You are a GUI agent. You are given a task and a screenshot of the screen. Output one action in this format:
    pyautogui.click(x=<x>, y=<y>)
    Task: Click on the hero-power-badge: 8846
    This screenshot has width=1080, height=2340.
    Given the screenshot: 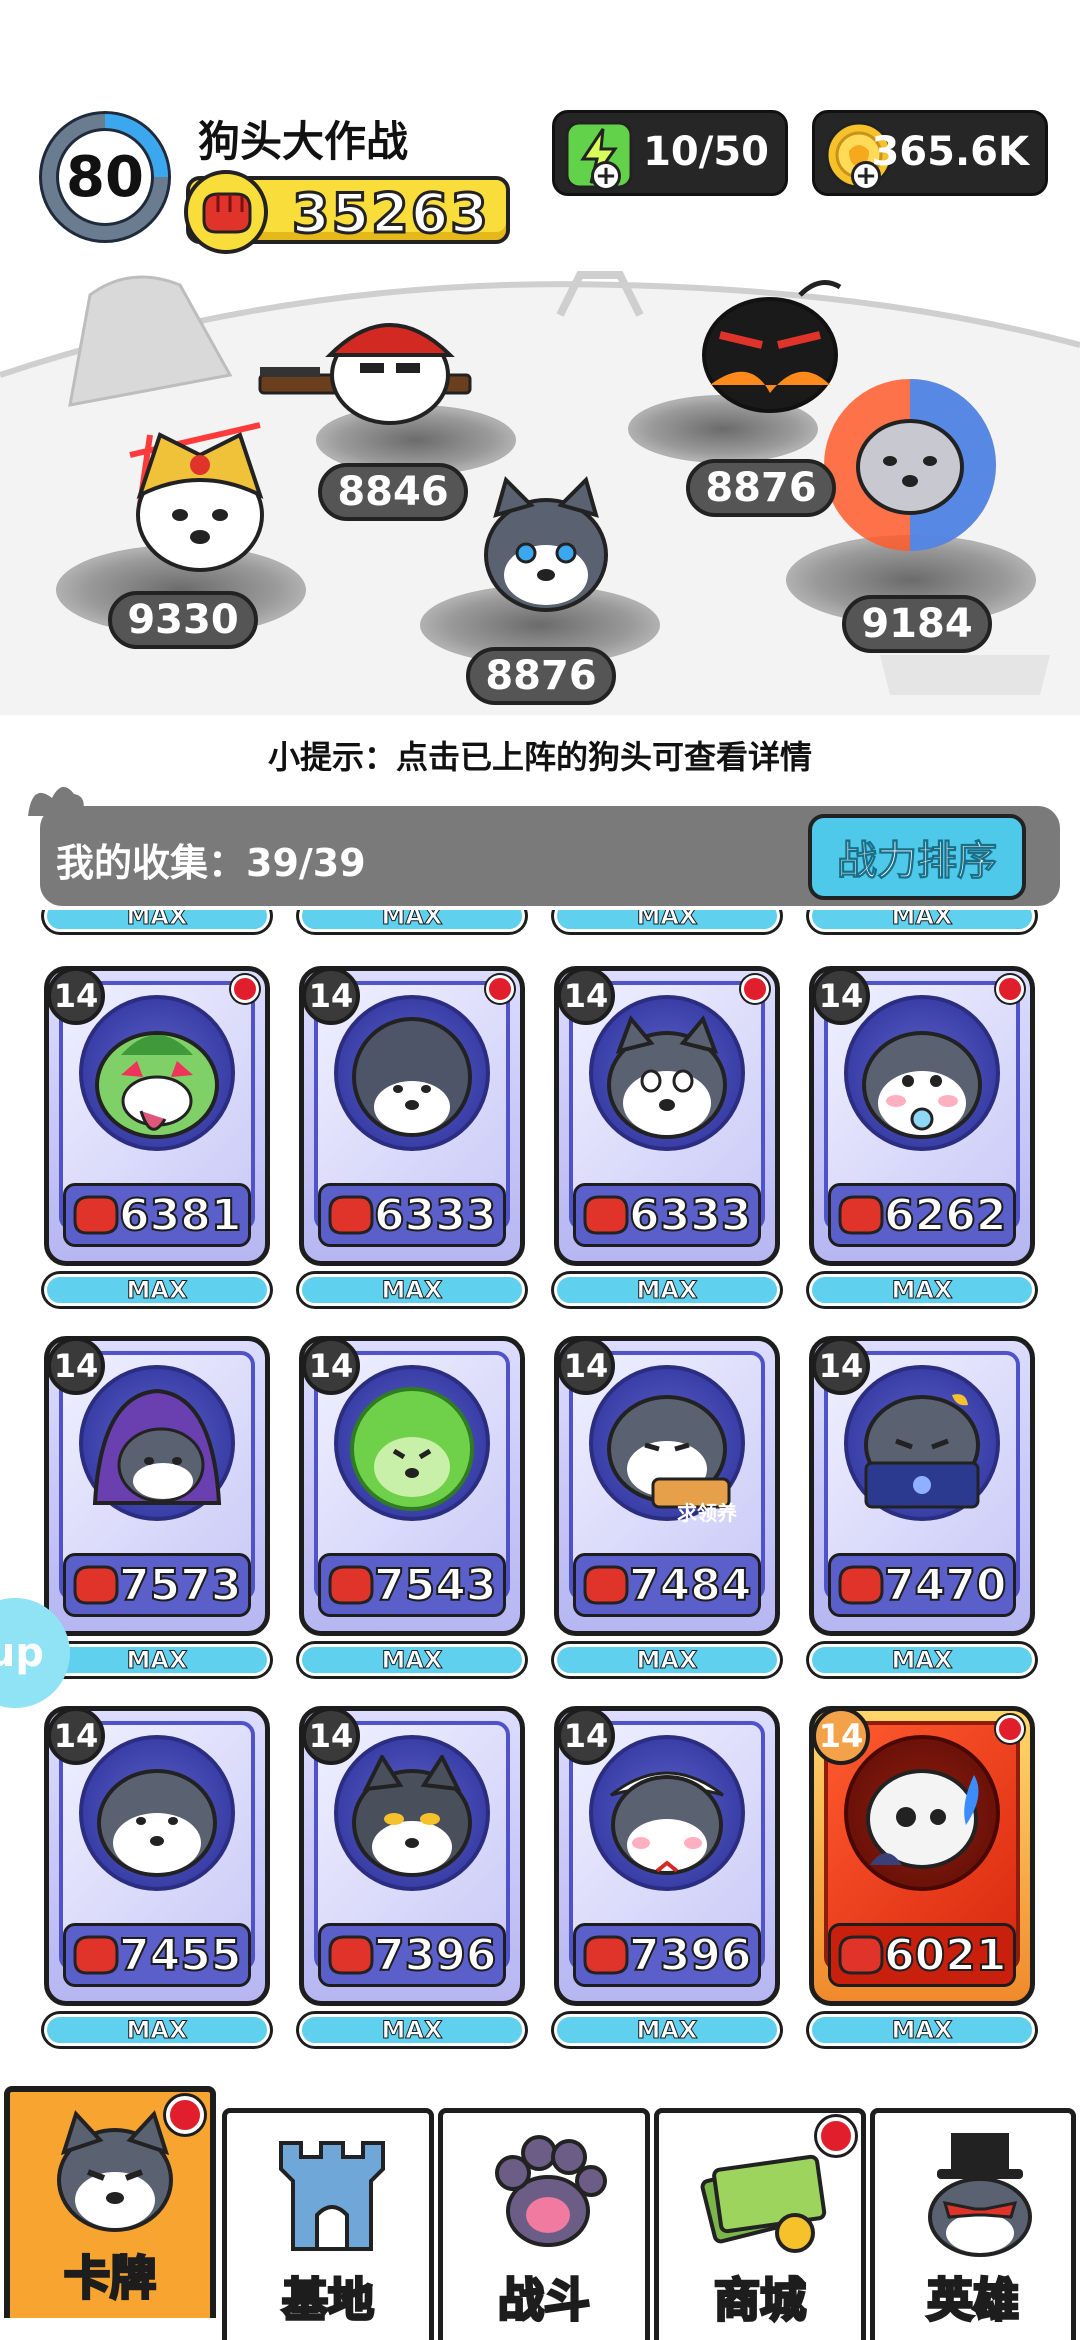 What is the action you would take?
    pyautogui.click(x=393, y=492)
    